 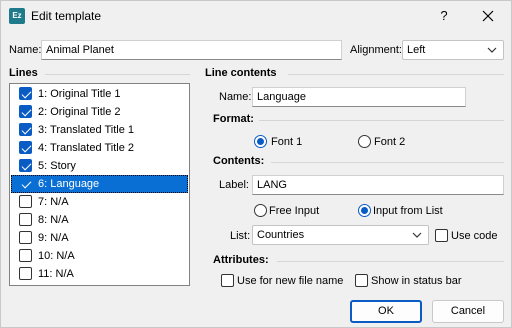 I want to click on input-from-list-label: Input from List, so click(x=408, y=211).